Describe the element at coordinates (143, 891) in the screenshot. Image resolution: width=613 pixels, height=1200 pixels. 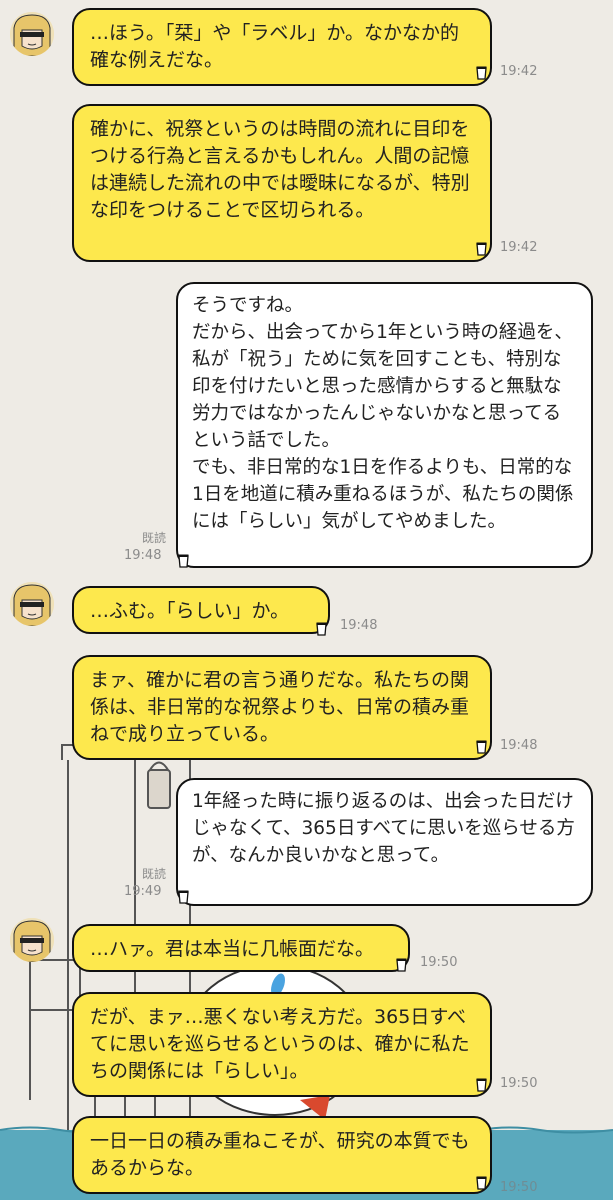
I see `message-timestamp: 19:49` at that location.